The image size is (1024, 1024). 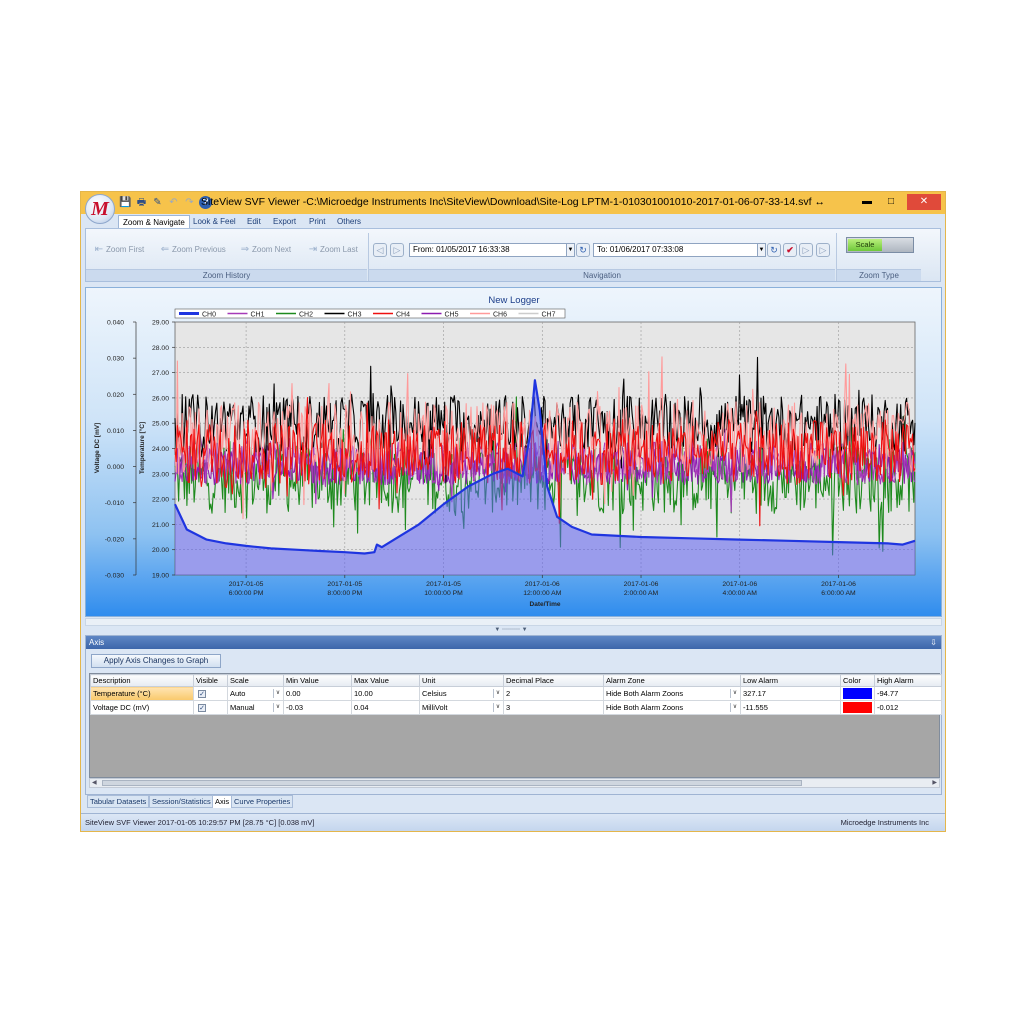 I want to click on max-value-cell: 10.00, so click(x=385, y=693).